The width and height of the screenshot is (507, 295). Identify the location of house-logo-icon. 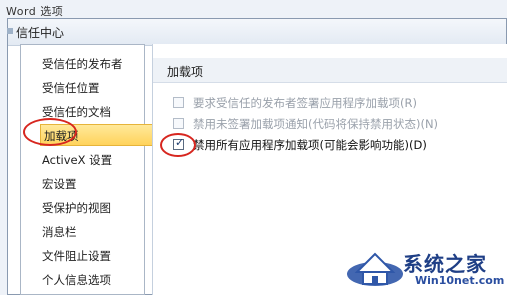
(375, 269).